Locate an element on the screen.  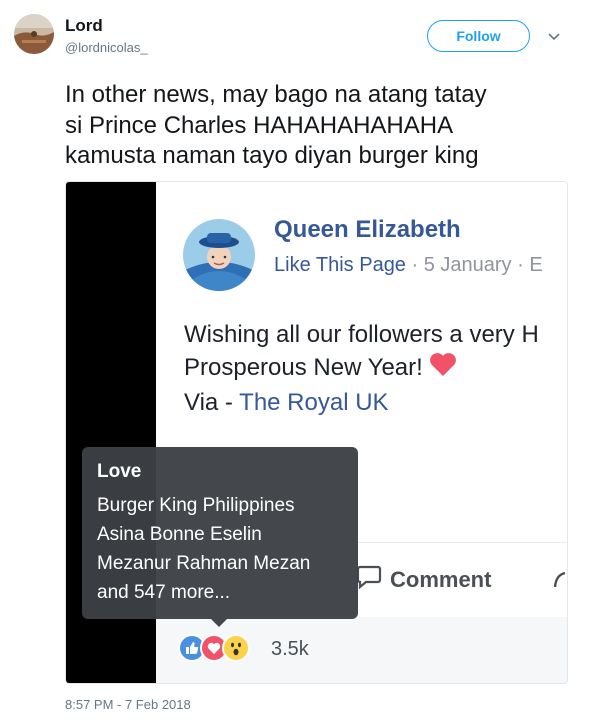
share-icon is located at coordinates (560, 582).